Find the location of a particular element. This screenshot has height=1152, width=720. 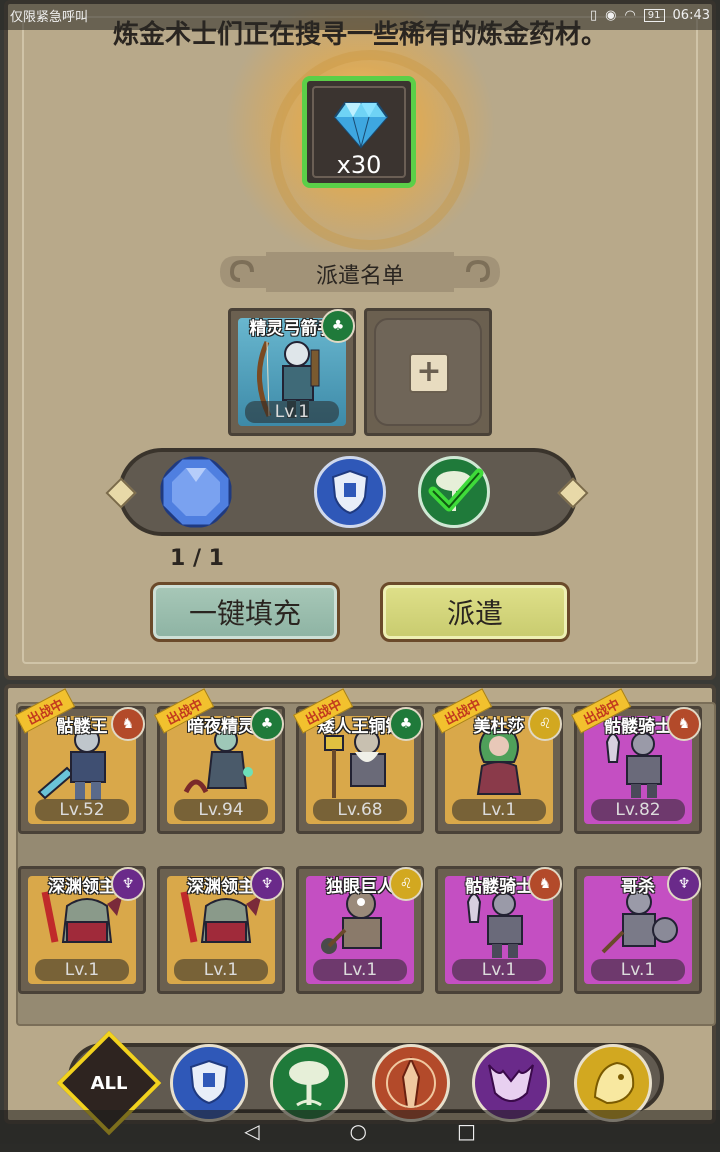

roster-card: 骷髅骑士 出战中 ♞ Lv.82 is located at coordinates (636, 761).